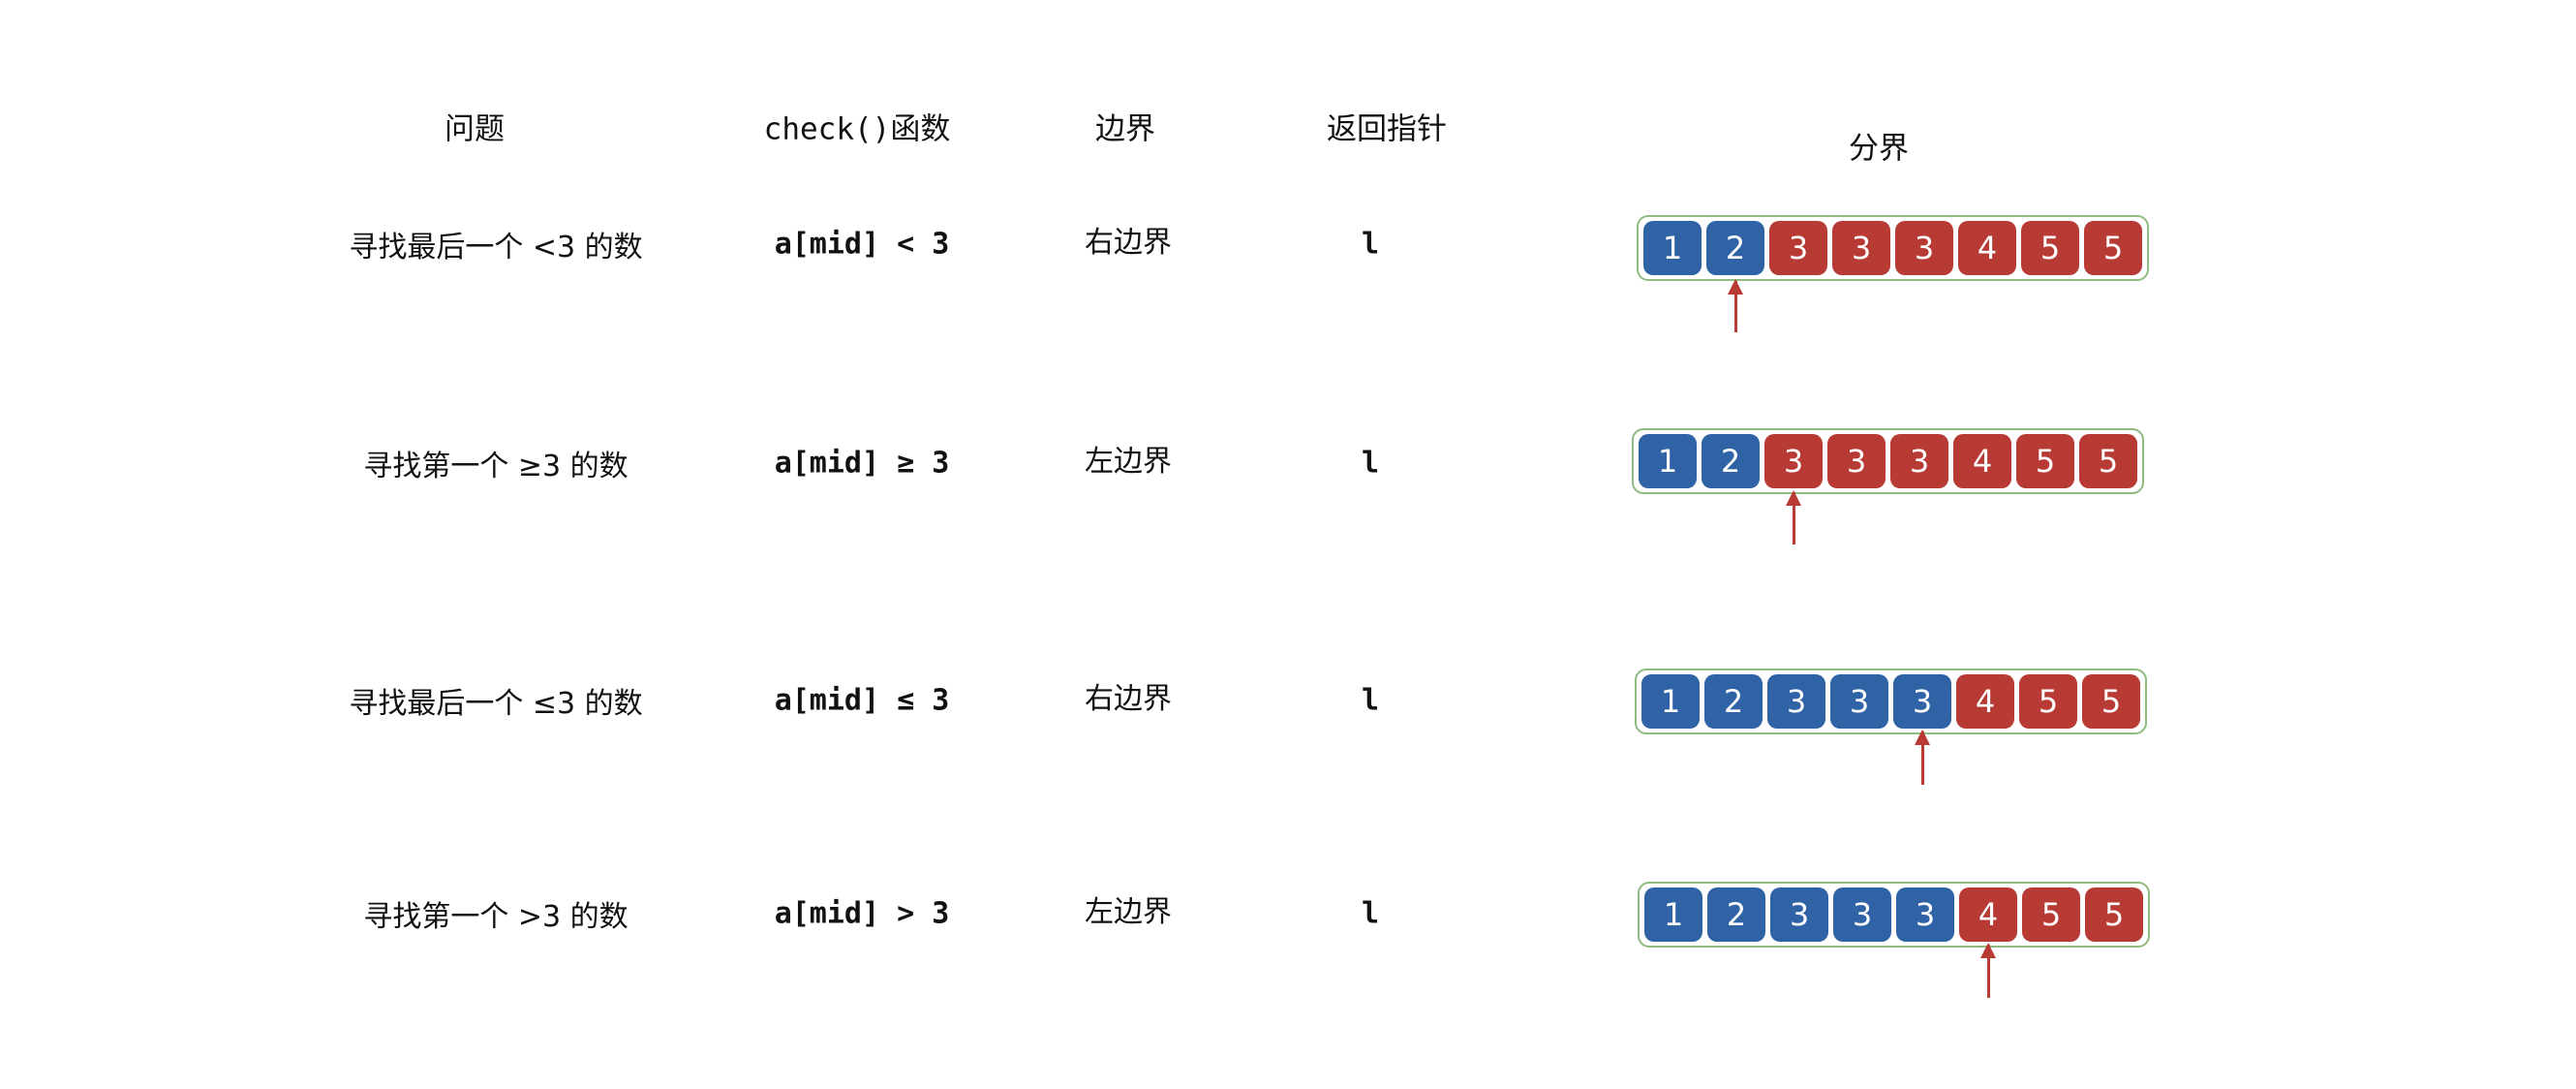  Describe the element at coordinates (862, 914) in the screenshot. I see `row-check: a[mid] > 3` at that location.